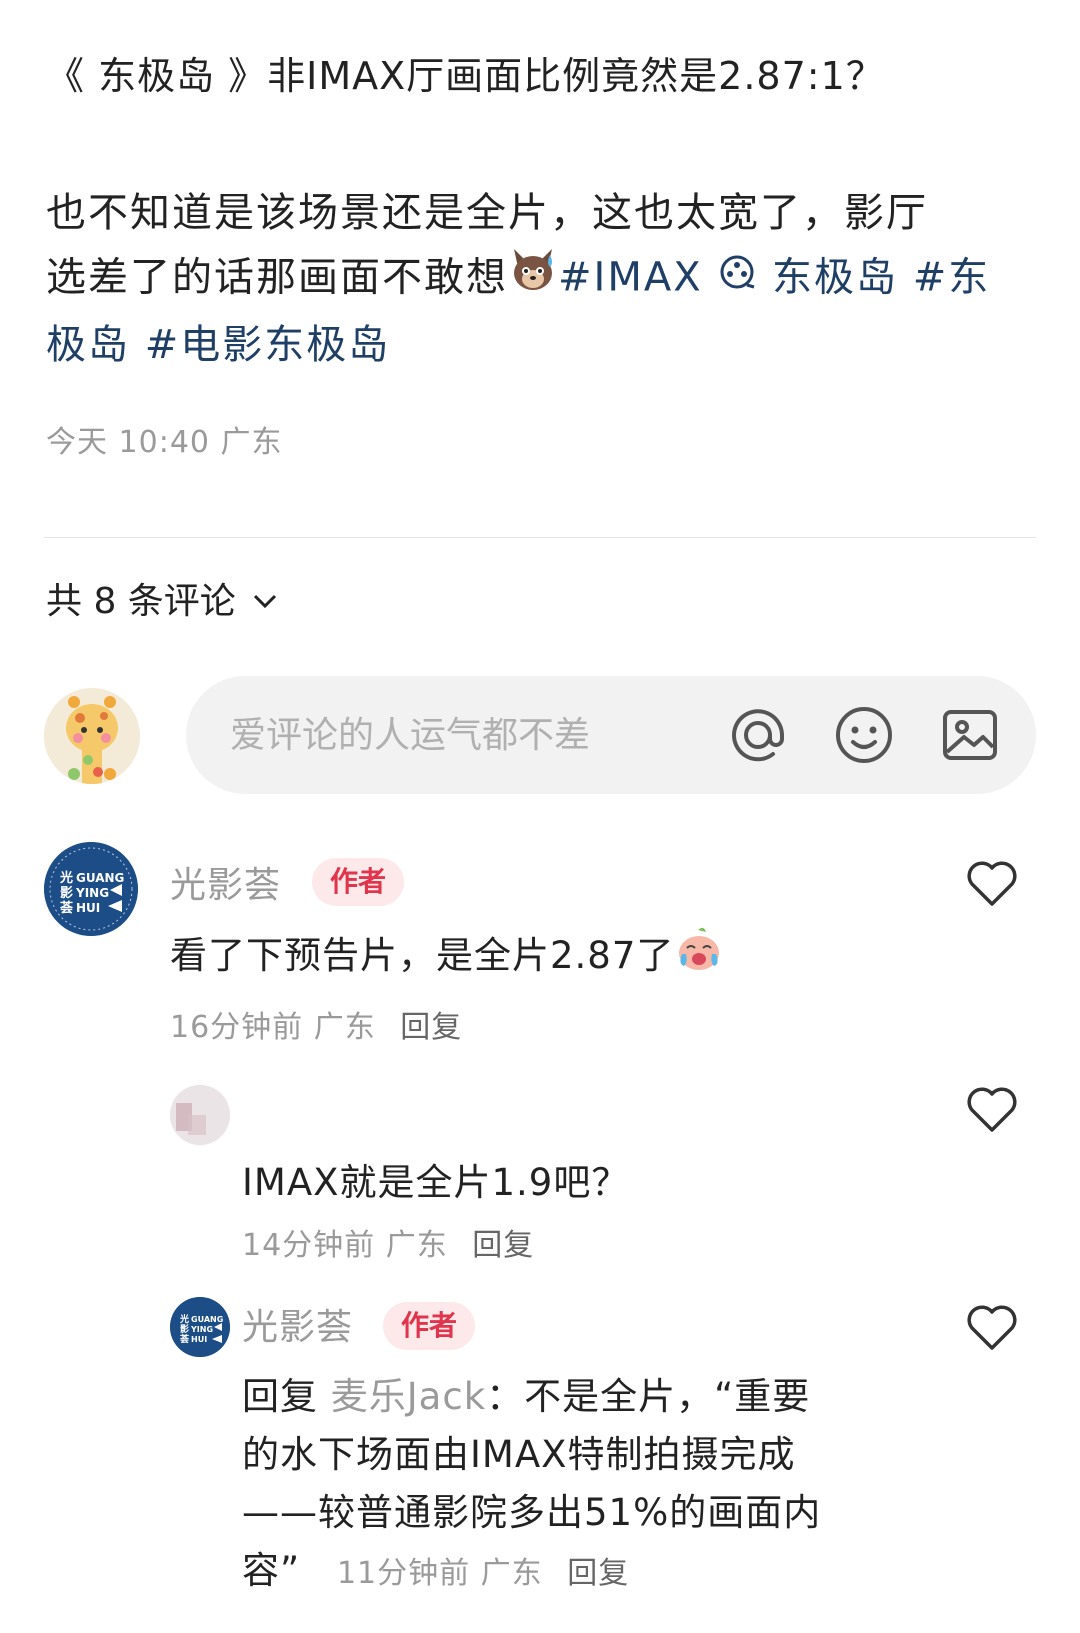 This screenshot has width=1080, height=1633. I want to click on author-avatar-small: 光 影 荟 GUANG YING HUI, so click(200, 1327).